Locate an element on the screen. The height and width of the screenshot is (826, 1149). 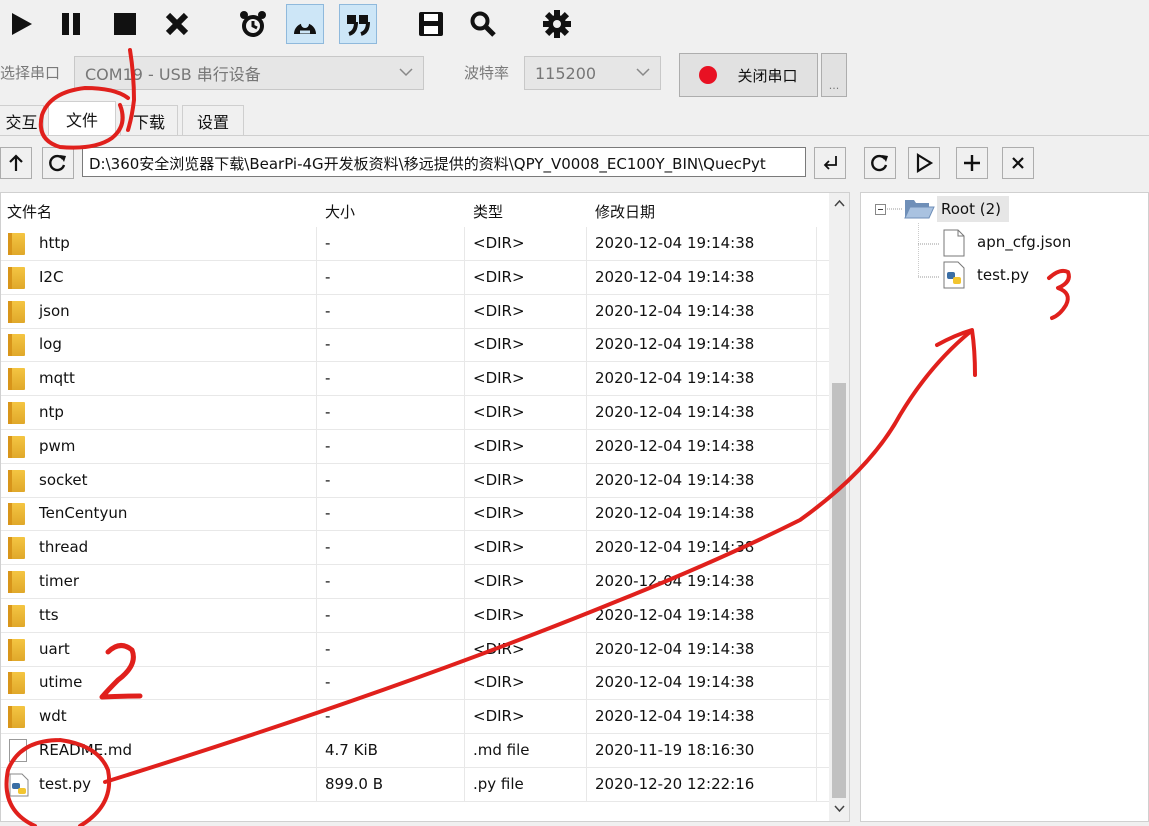
vertical-scrollbar is located at coordinates (839, 507).